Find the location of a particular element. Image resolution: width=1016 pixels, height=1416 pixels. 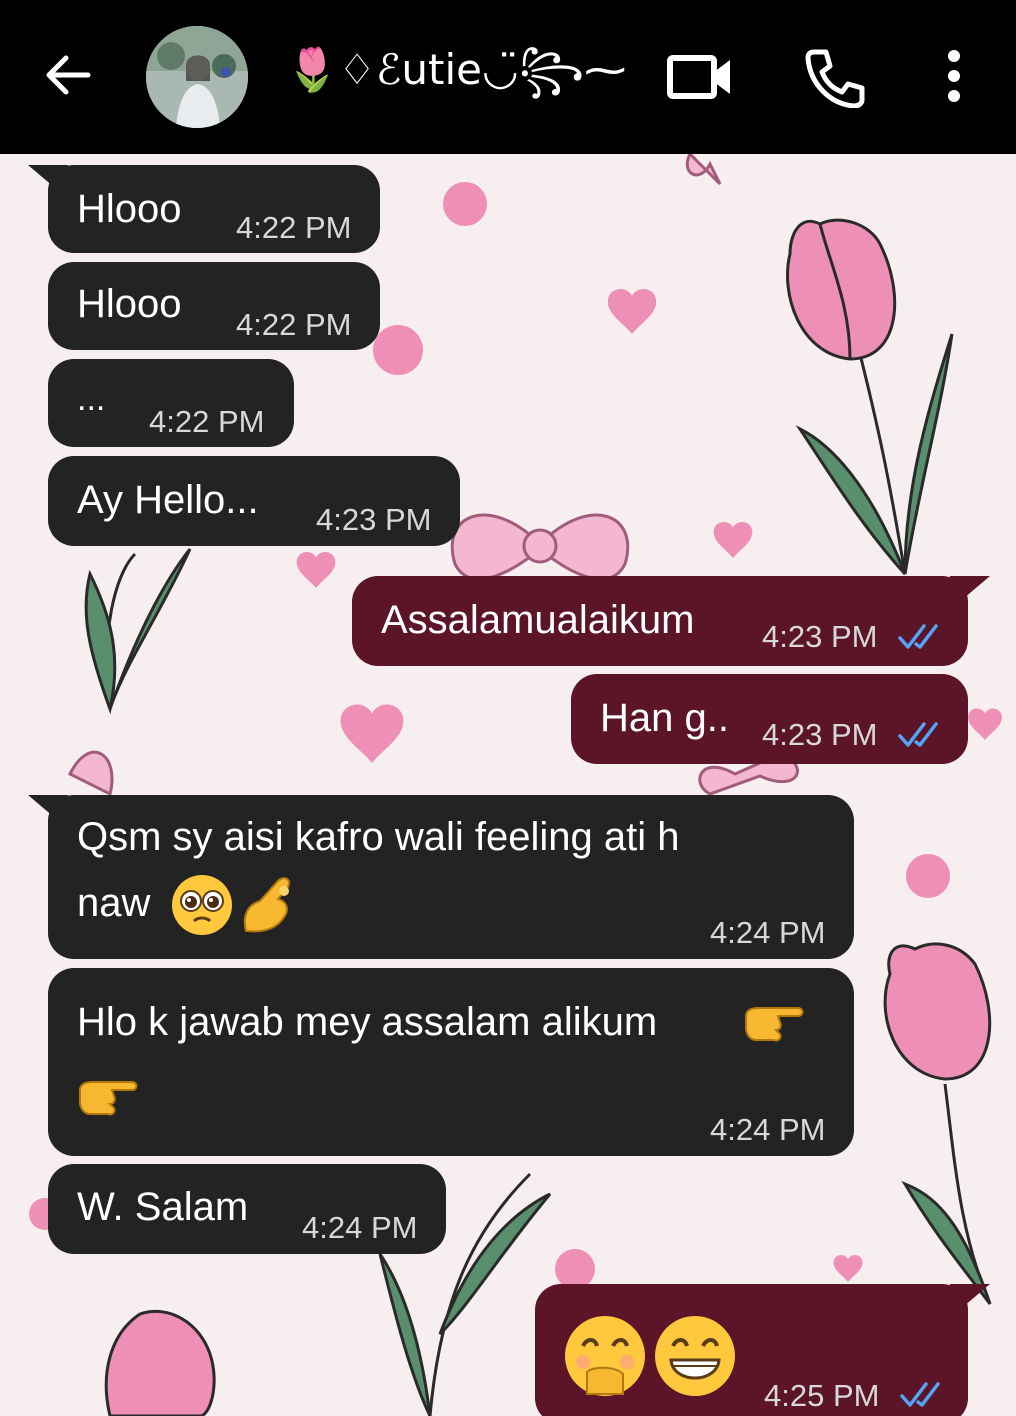

message-text: Qsm sy aisi kafro wali feeling ati h is located at coordinates (378, 837).